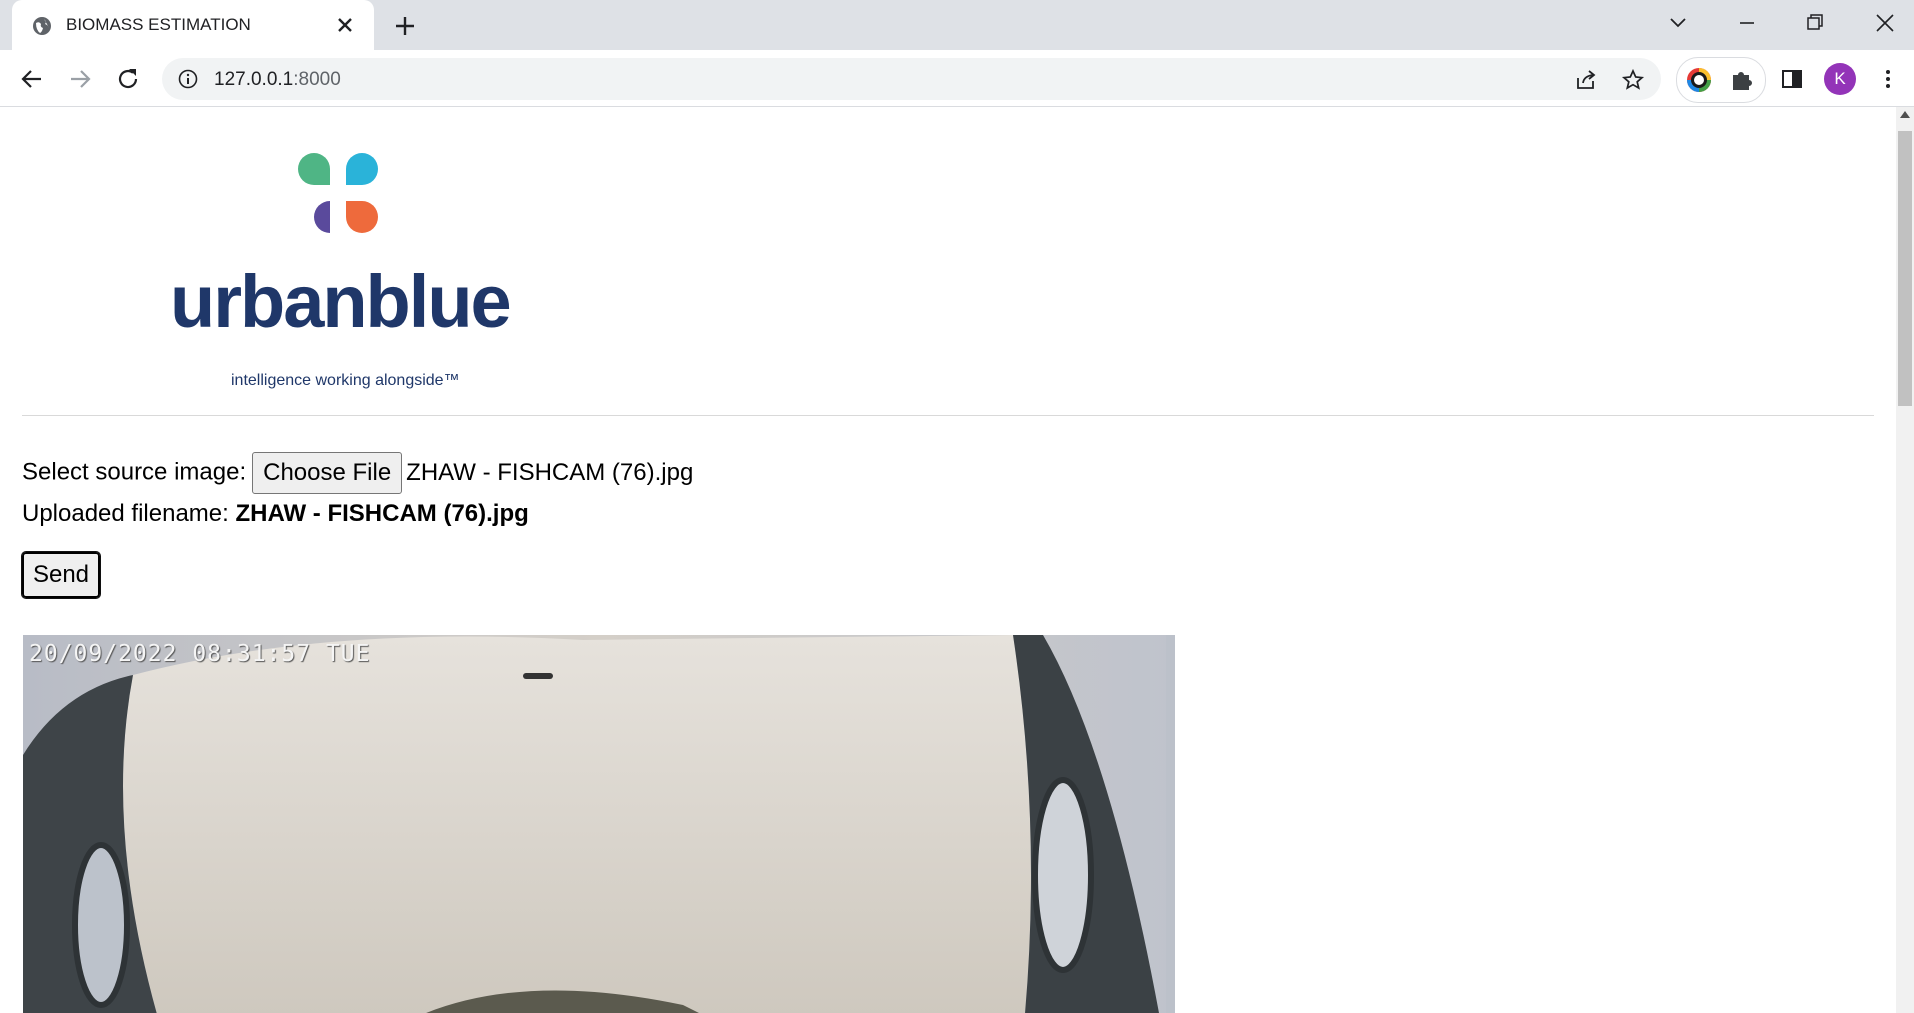 This screenshot has width=1914, height=1013. Describe the element at coordinates (345, 380) in the screenshot. I see `logo-tagline: intelligence working alongside™` at that location.